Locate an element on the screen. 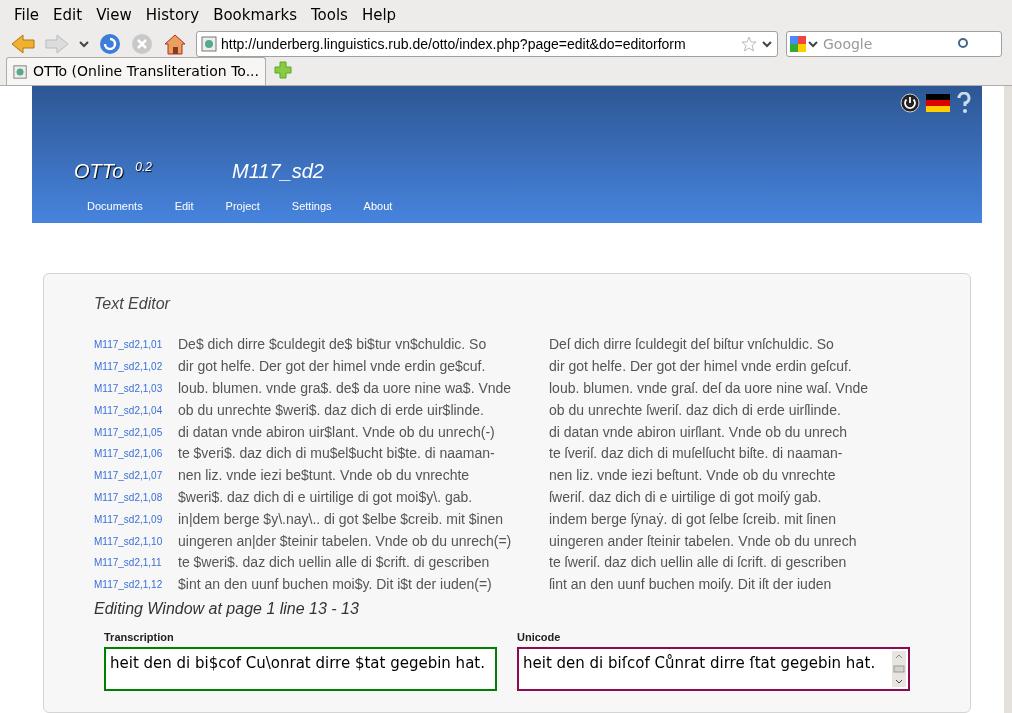 The width and height of the screenshot is (1012, 713). german-flag-icon is located at coordinates (938, 103).